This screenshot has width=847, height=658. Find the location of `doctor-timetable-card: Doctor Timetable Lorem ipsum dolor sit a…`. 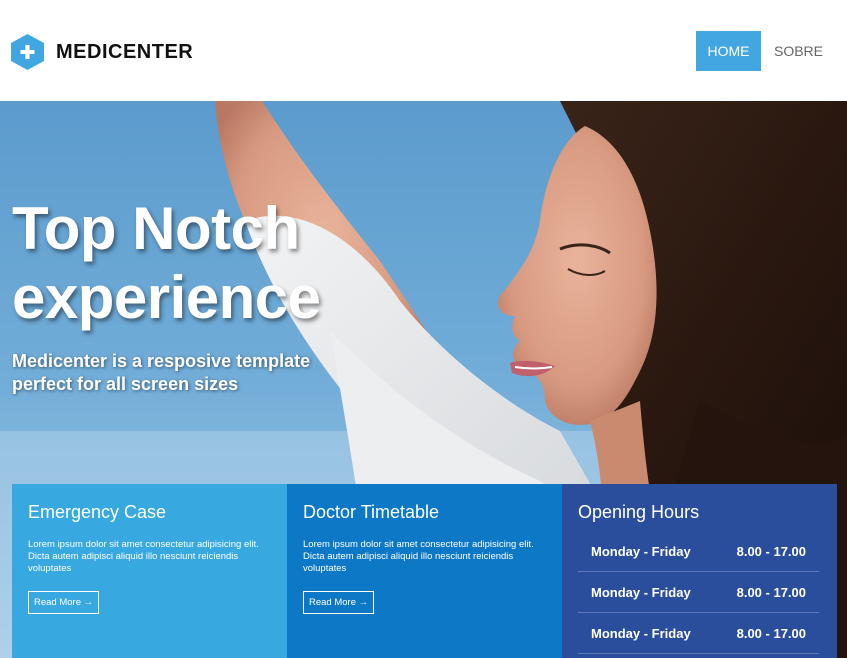

doctor-timetable-card: Doctor Timetable Lorem ipsum dolor sit a… is located at coordinates (424, 571).